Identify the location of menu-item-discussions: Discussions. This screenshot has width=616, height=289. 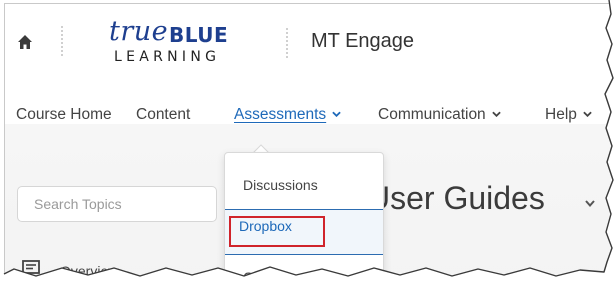
(304, 189).